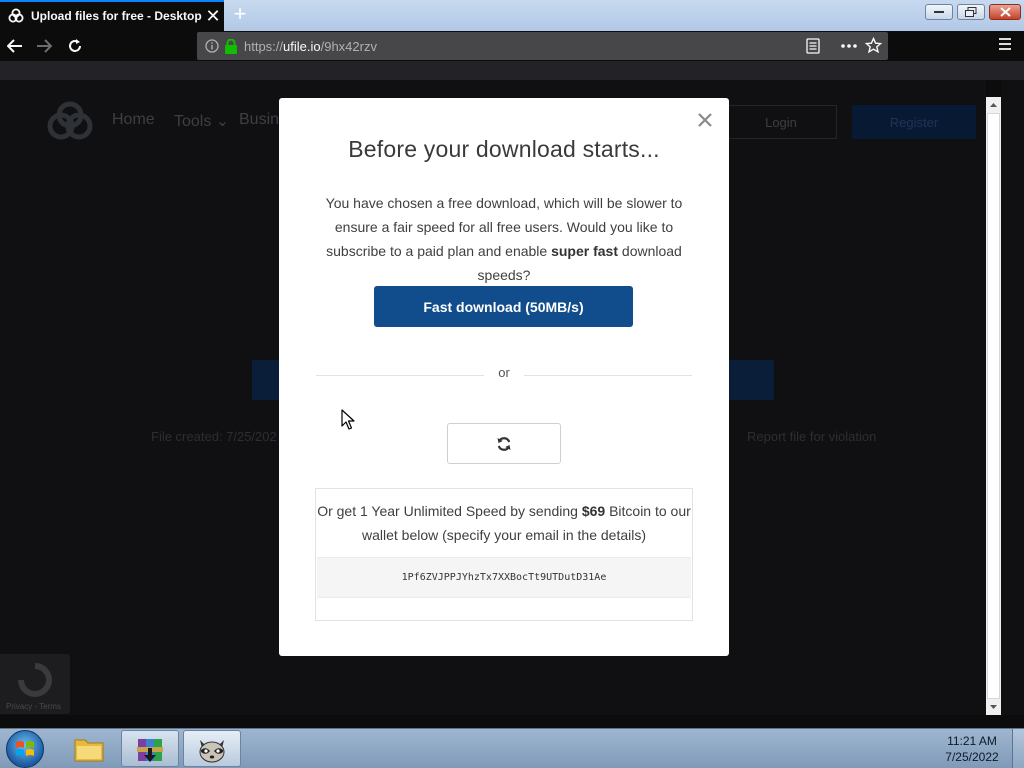 Image resolution: width=1024 pixels, height=768 pixels. I want to click on browser-titlebar: Upload files for free - Desktop ✕ +, so click(512, 15).